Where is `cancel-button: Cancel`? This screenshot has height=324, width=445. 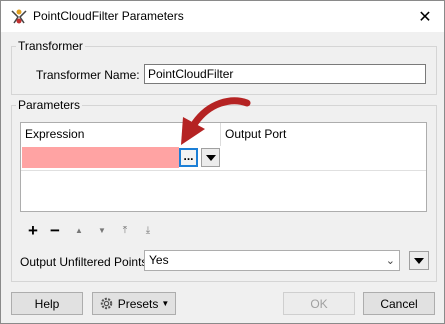
cancel-button: Cancel is located at coordinates (399, 303).